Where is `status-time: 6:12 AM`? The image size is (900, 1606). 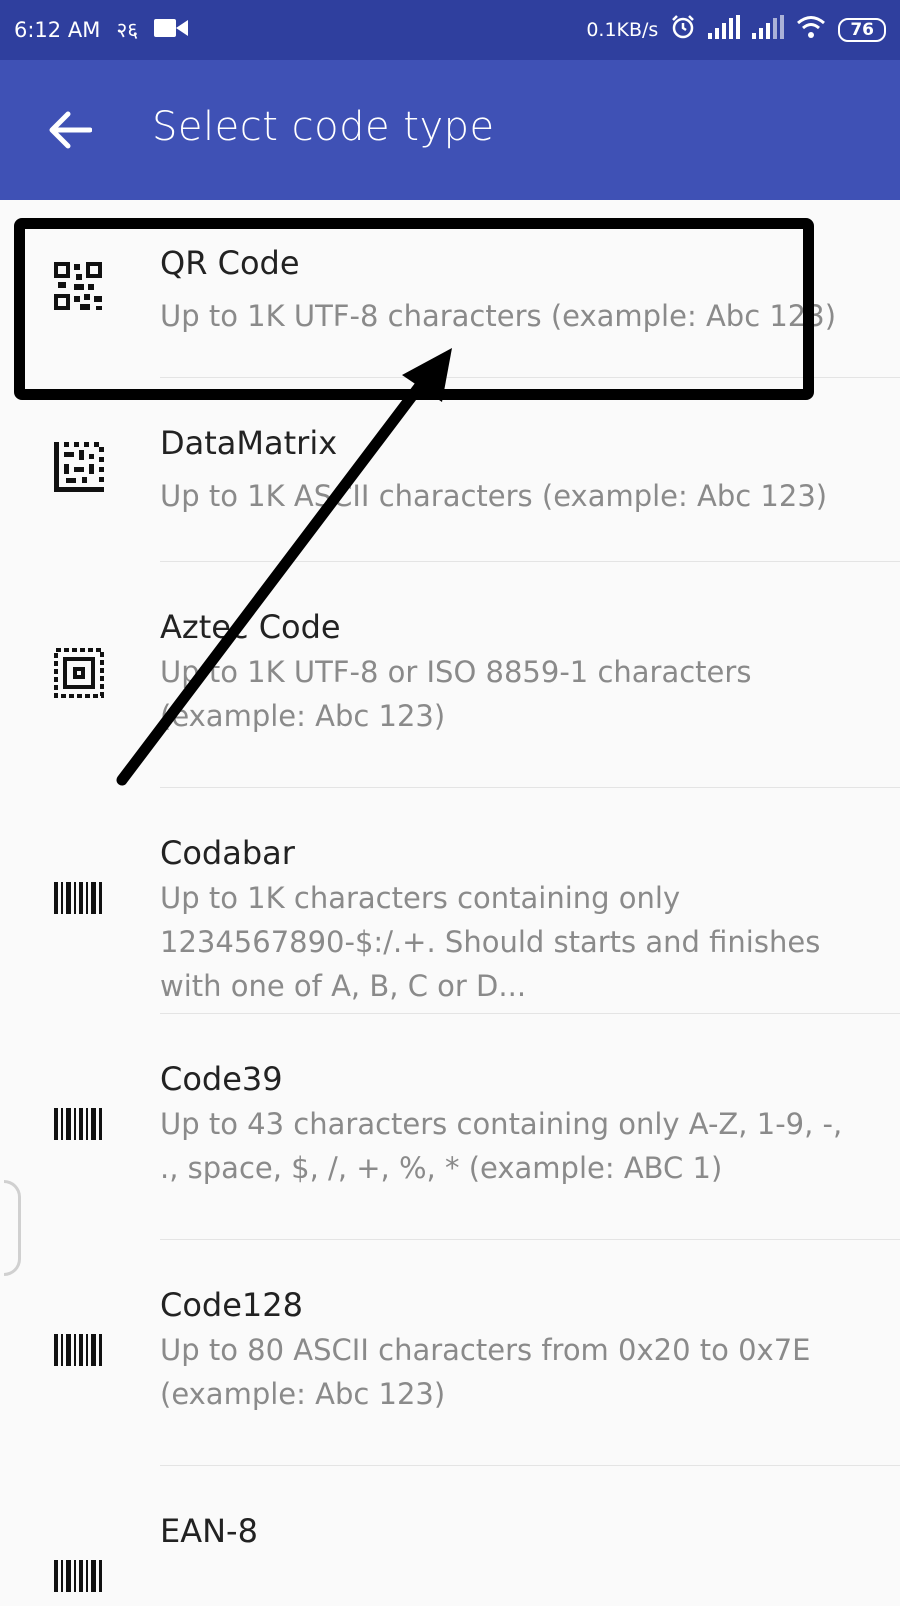 status-time: 6:12 AM is located at coordinates (57, 30).